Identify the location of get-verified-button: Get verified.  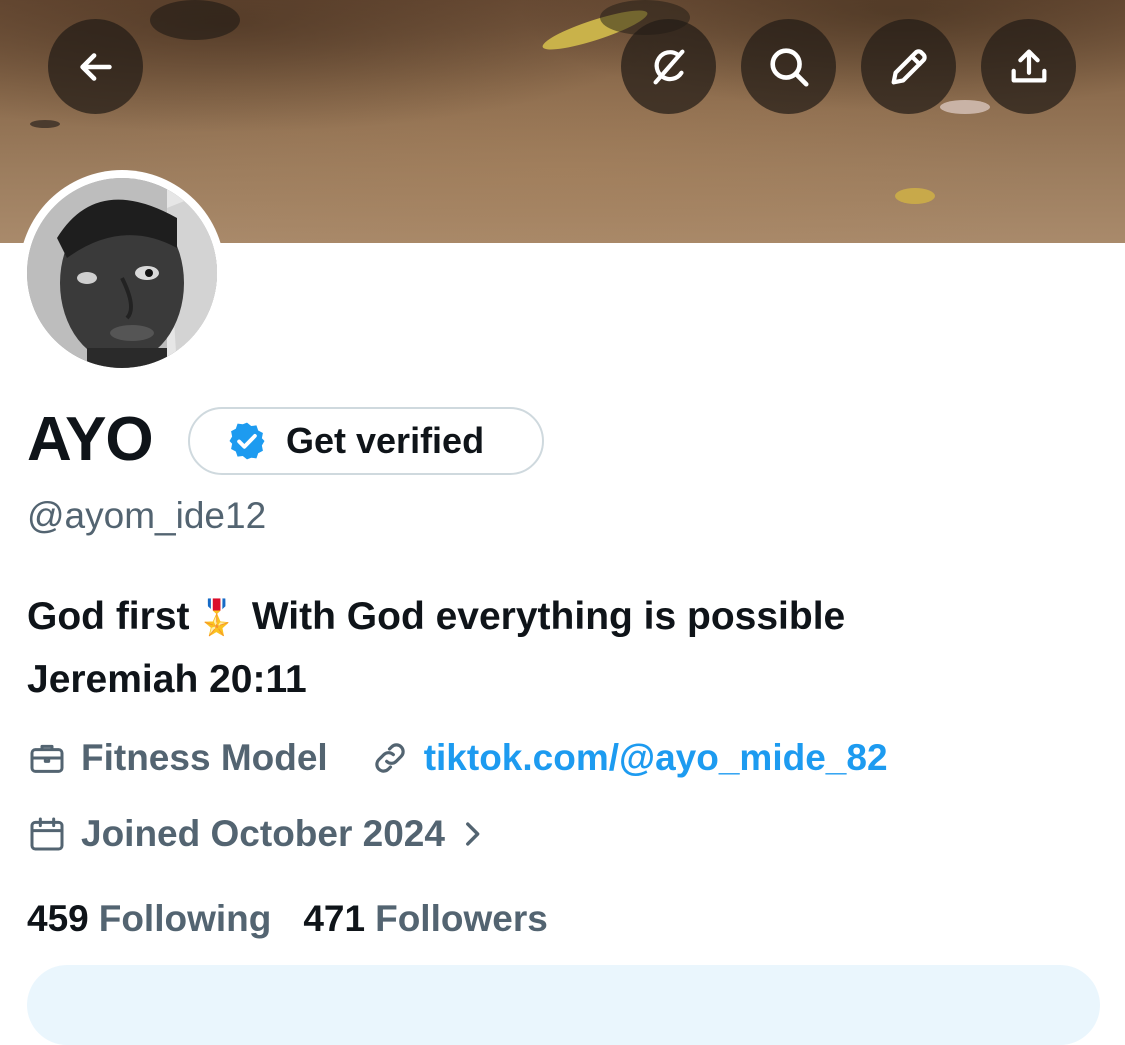
(366, 441).